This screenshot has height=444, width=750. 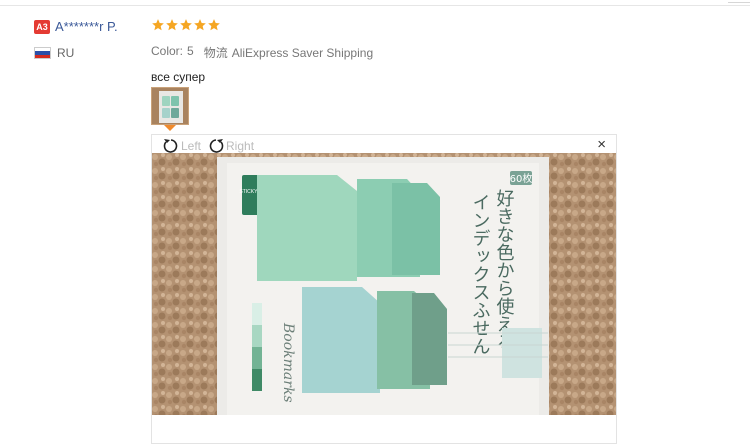 I want to click on top-divider, so click(x=375, y=5).